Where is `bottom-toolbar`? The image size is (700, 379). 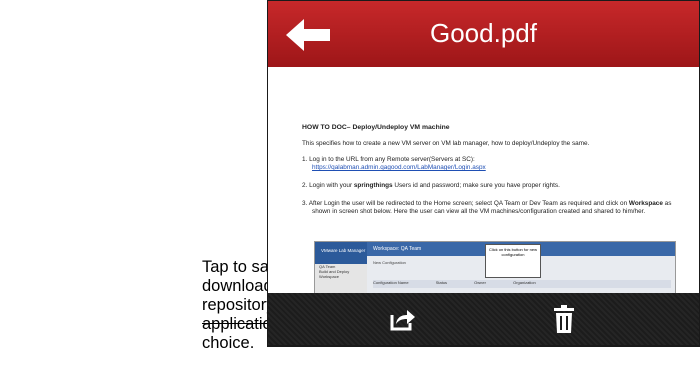
bottom-toolbar is located at coordinates (483, 319).